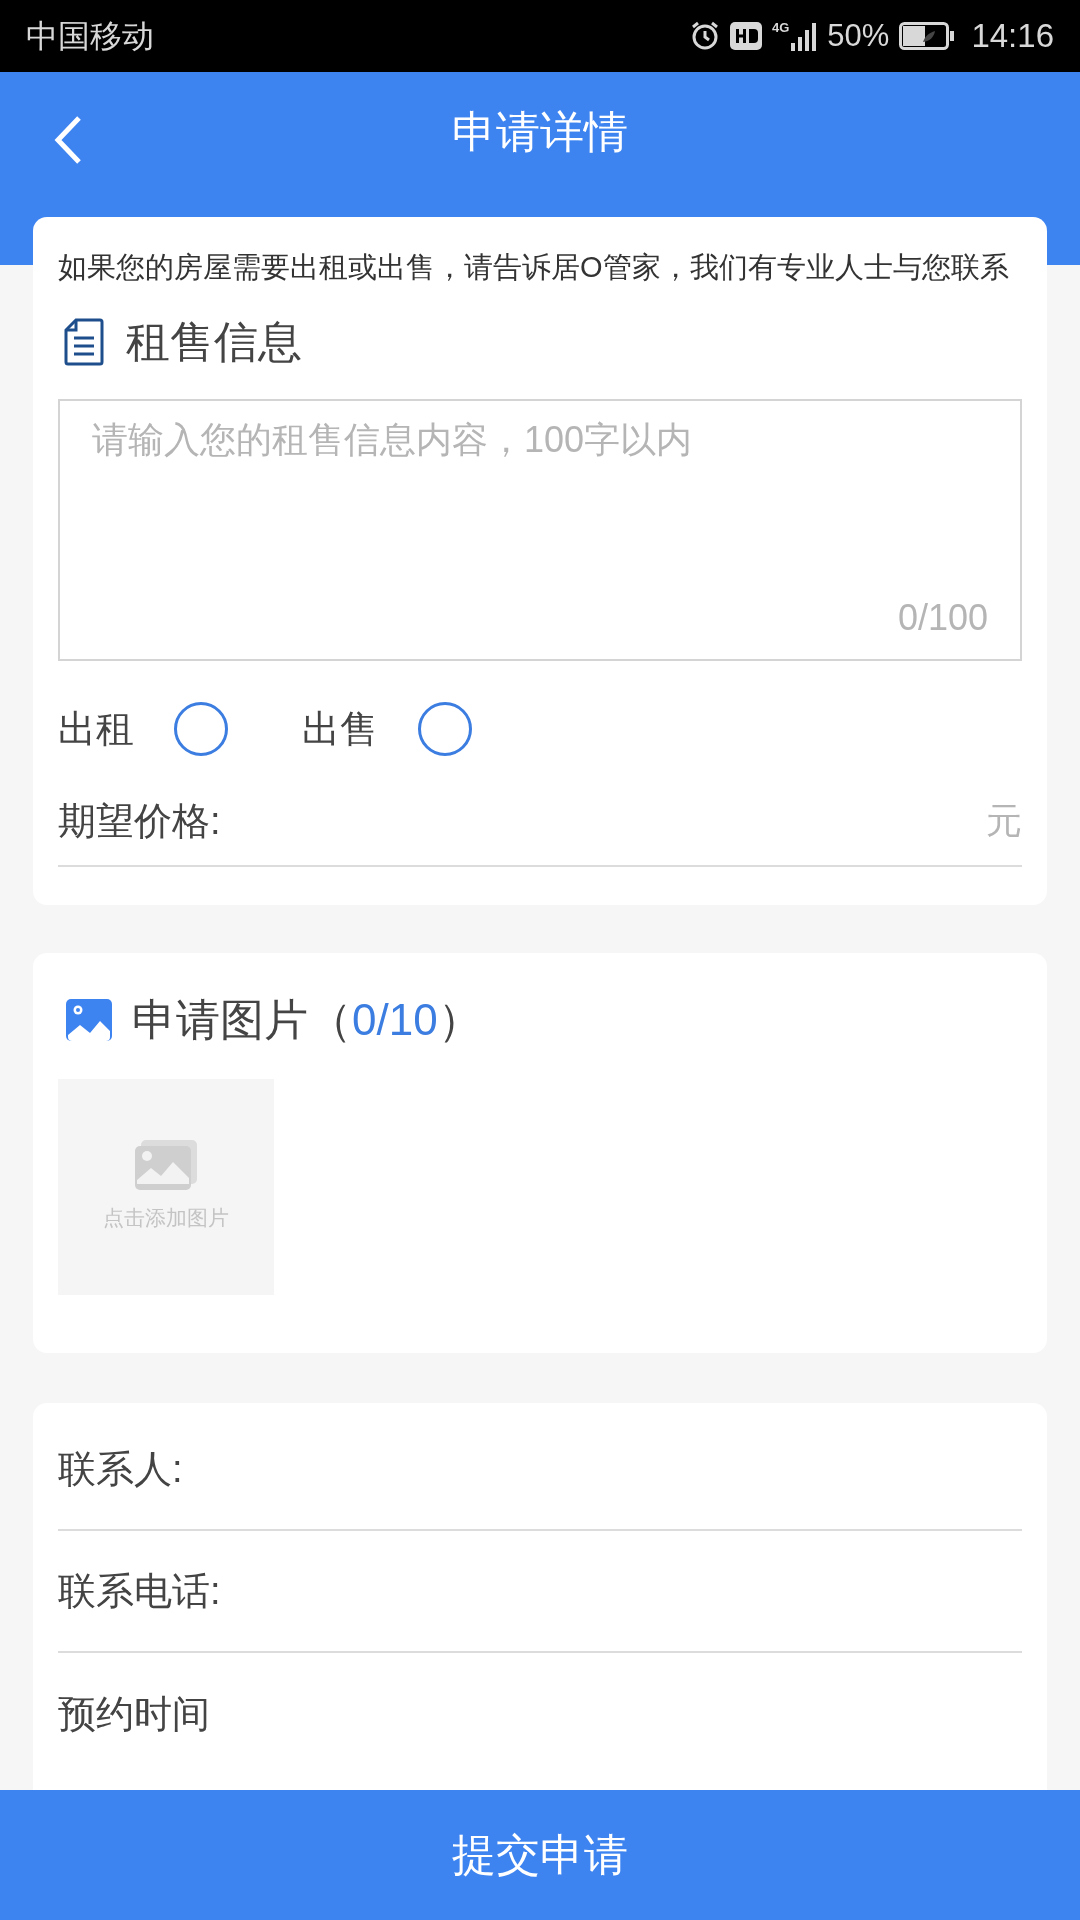 The width and height of the screenshot is (1080, 1920). Describe the element at coordinates (781, 27) in the screenshot. I see `network-type: 4G` at that location.